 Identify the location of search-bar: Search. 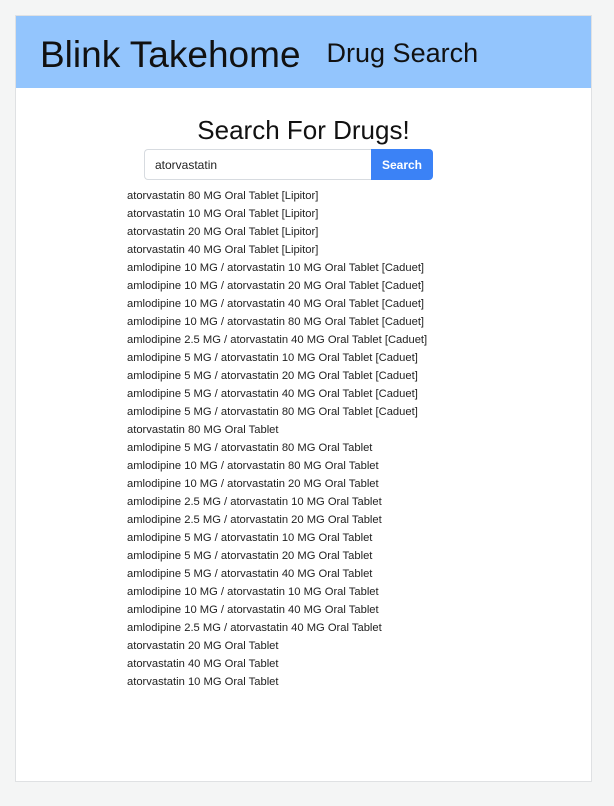
(289, 164).